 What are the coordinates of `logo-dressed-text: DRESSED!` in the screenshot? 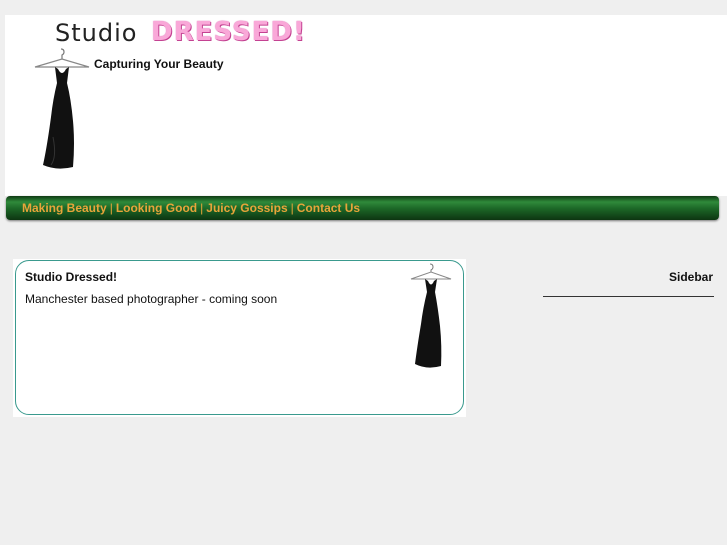 It's located at (228, 32).